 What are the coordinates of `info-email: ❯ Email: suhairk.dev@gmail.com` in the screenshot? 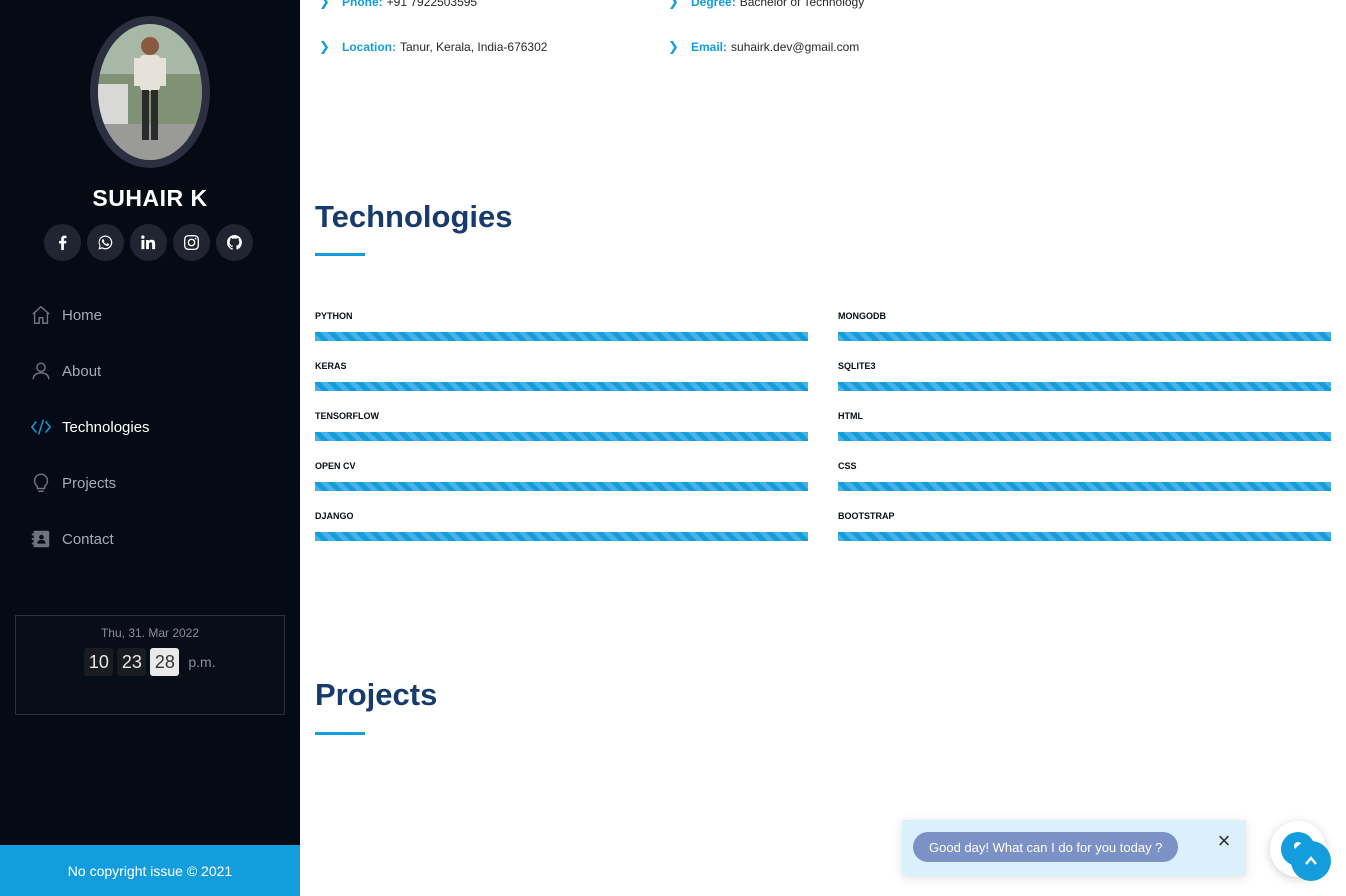 It's located at (763, 47).